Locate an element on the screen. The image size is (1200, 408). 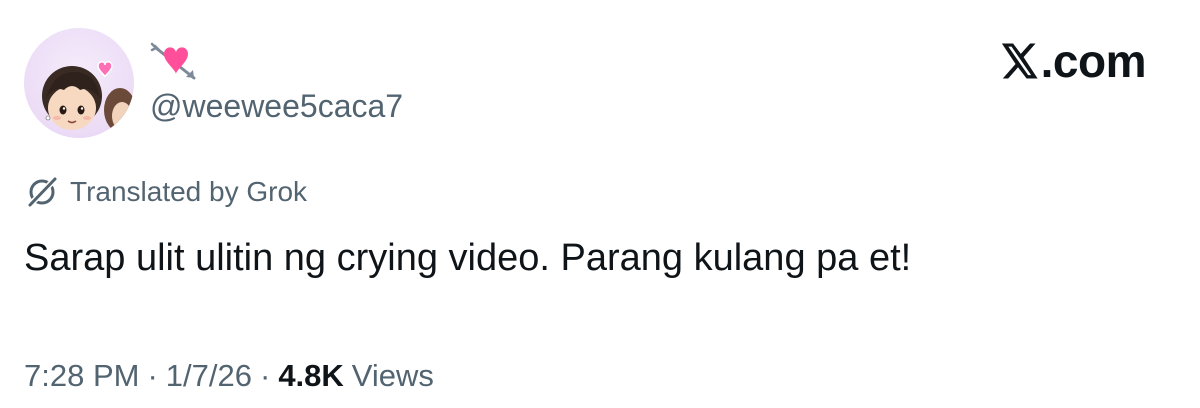
display-name-emoji is located at coordinates (176, 62).